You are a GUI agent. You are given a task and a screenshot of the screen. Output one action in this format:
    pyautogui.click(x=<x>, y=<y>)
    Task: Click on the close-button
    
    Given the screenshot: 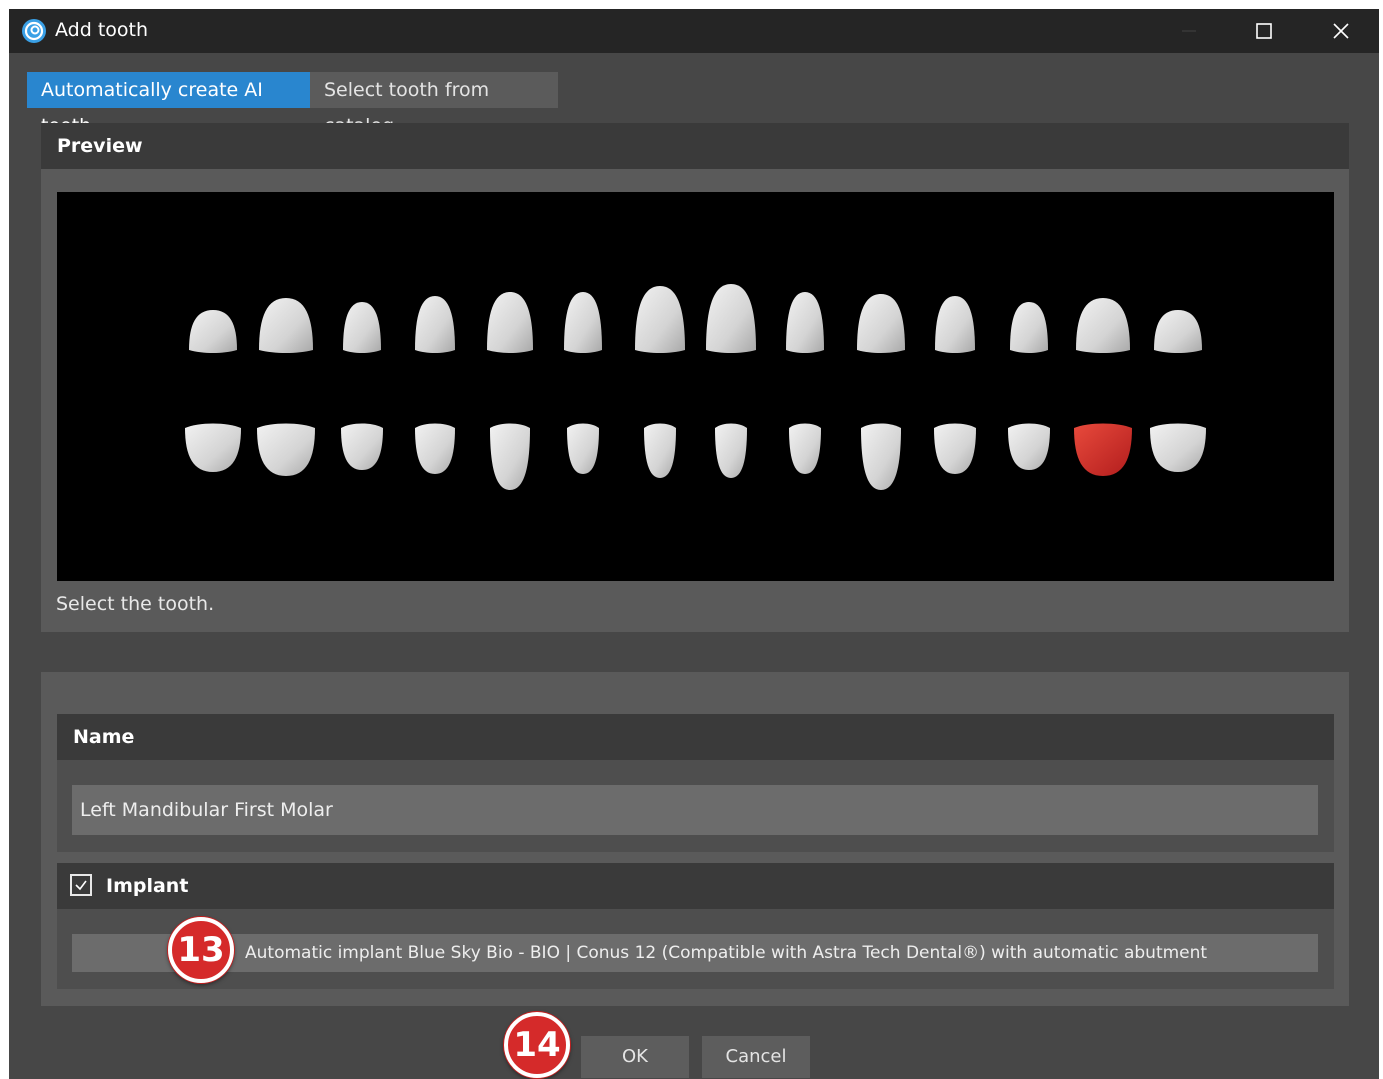 What is the action you would take?
    pyautogui.click(x=1341, y=31)
    